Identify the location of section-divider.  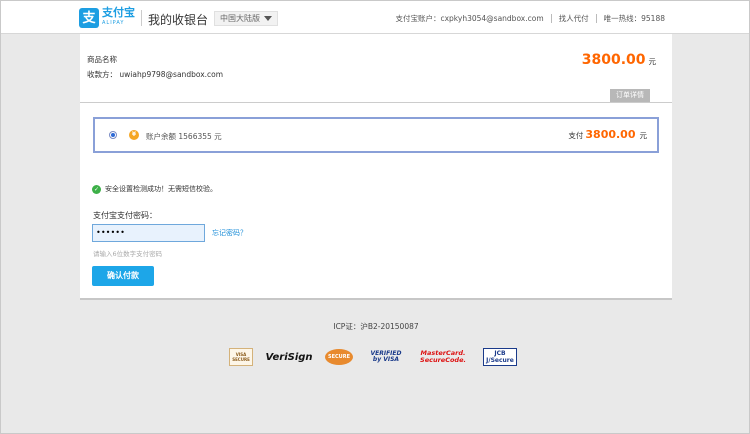
(376, 102).